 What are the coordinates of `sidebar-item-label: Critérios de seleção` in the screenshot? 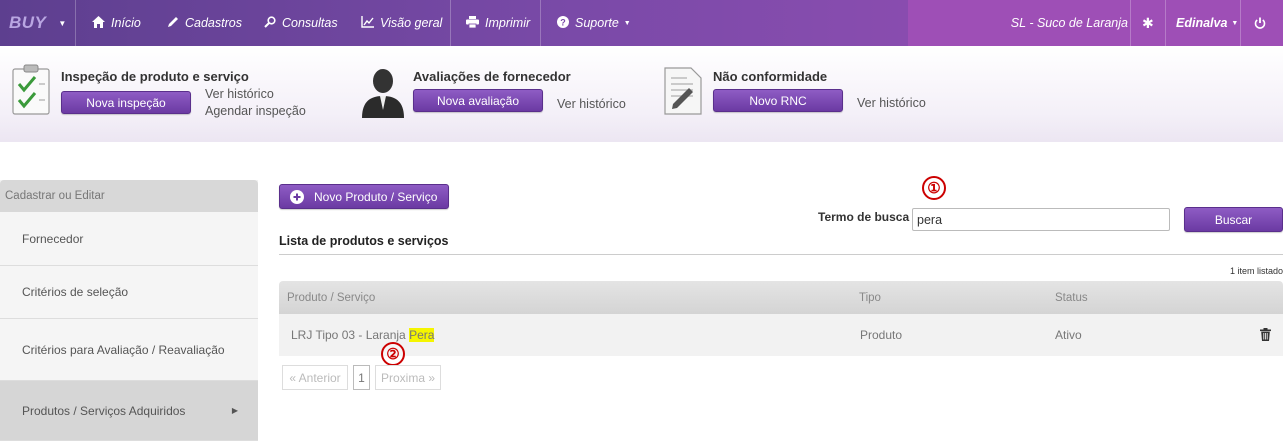 It's located at (75, 292).